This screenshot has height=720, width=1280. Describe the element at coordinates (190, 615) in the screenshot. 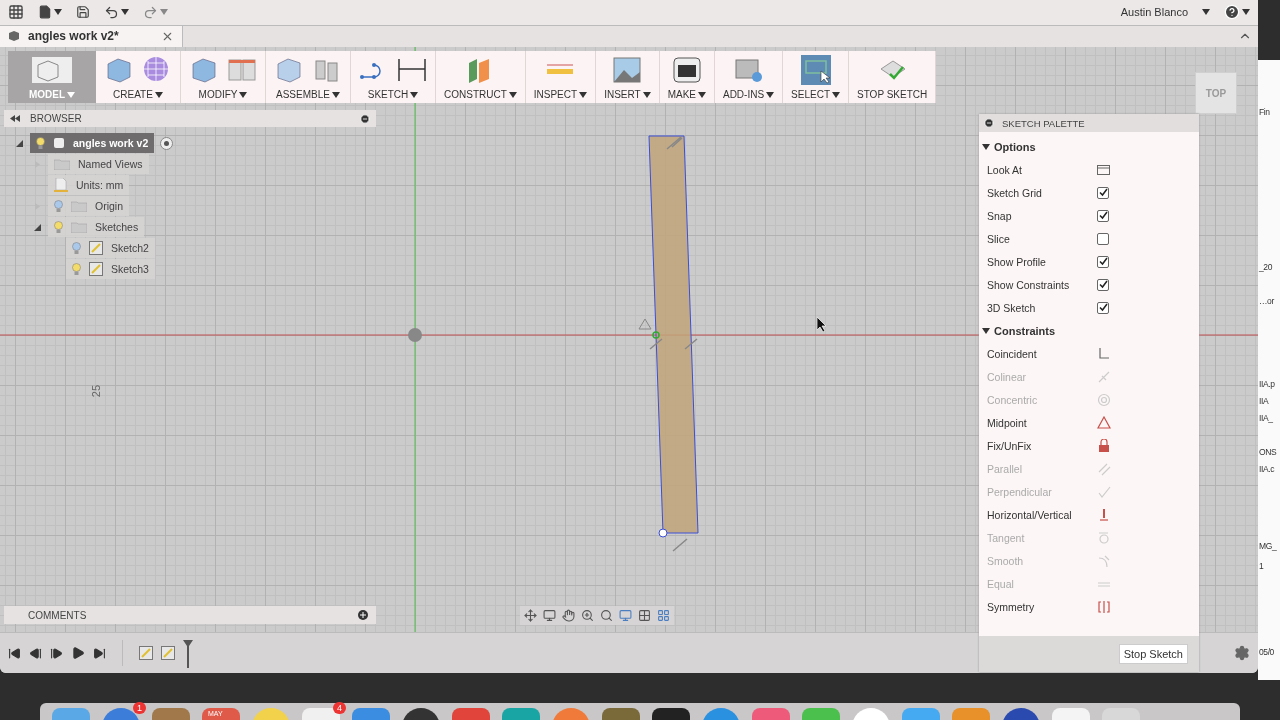

I see `comments-header: COMMENTS` at that location.